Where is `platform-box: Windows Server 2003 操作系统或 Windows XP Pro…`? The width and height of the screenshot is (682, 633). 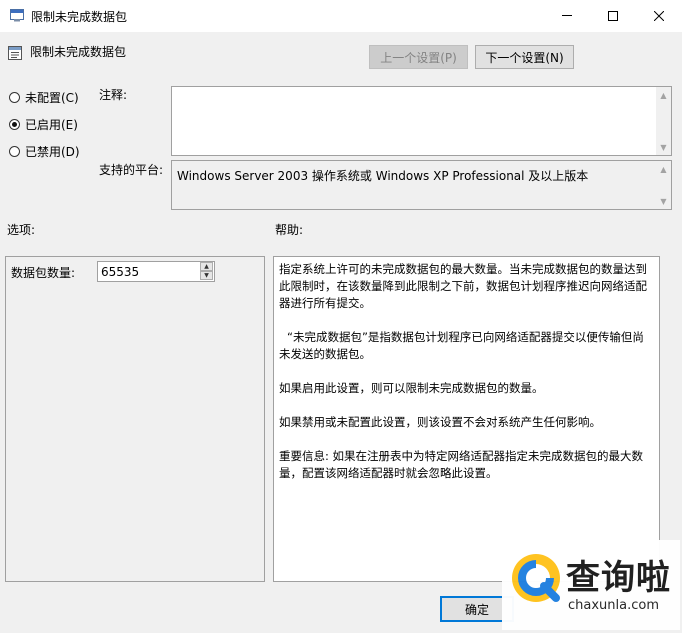 platform-box: Windows Server 2003 操作系统或 Windows XP Pro… is located at coordinates (421, 185).